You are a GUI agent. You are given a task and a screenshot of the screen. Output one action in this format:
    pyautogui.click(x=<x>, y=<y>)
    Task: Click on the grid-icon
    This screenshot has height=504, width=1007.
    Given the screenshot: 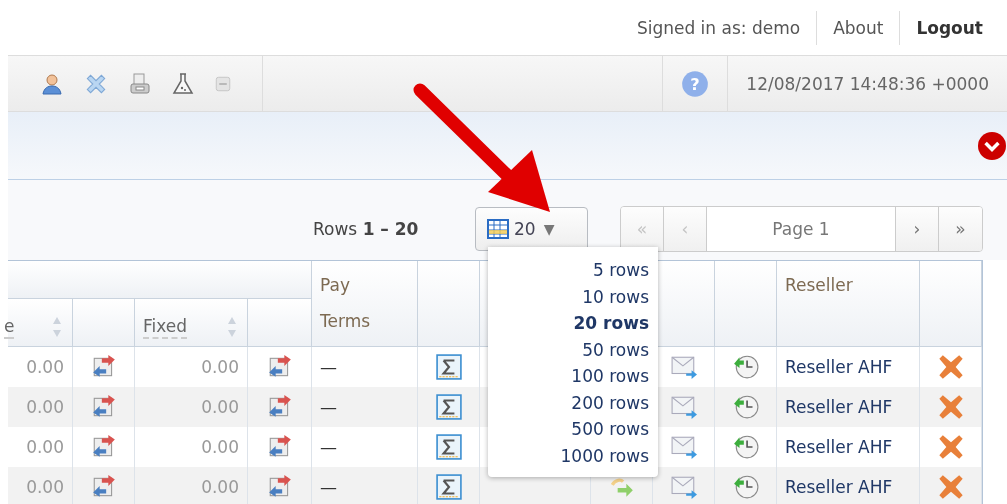 What is the action you would take?
    pyautogui.click(x=498, y=229)
    